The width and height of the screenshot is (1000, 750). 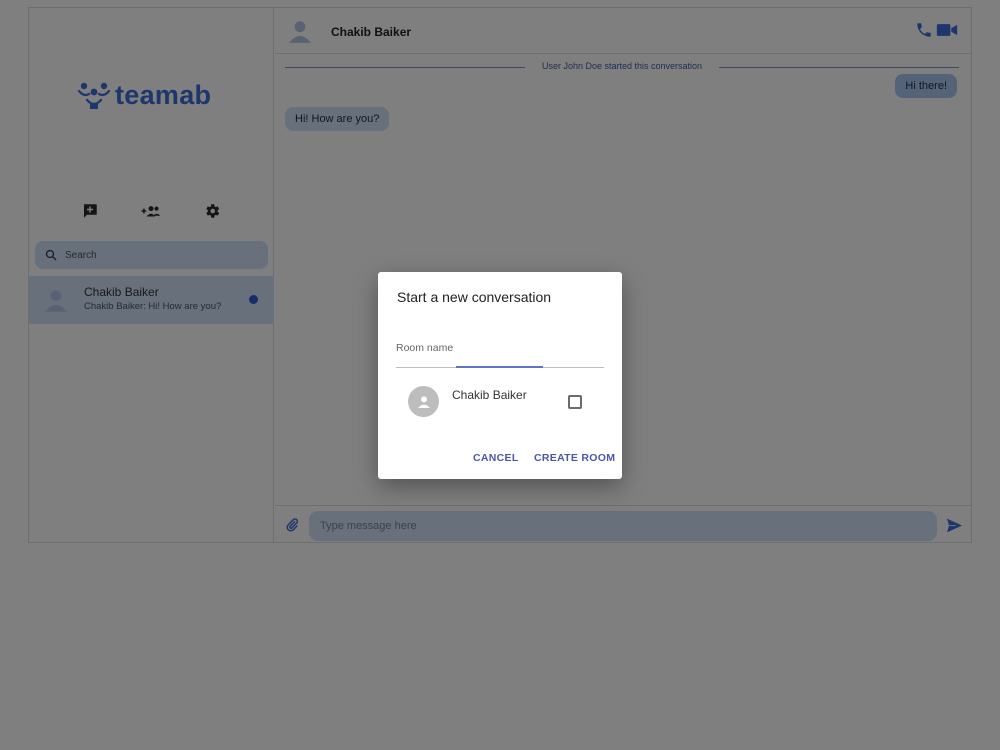 I want to click on cancel-button: CANCEL, so click(x=496, y=458).